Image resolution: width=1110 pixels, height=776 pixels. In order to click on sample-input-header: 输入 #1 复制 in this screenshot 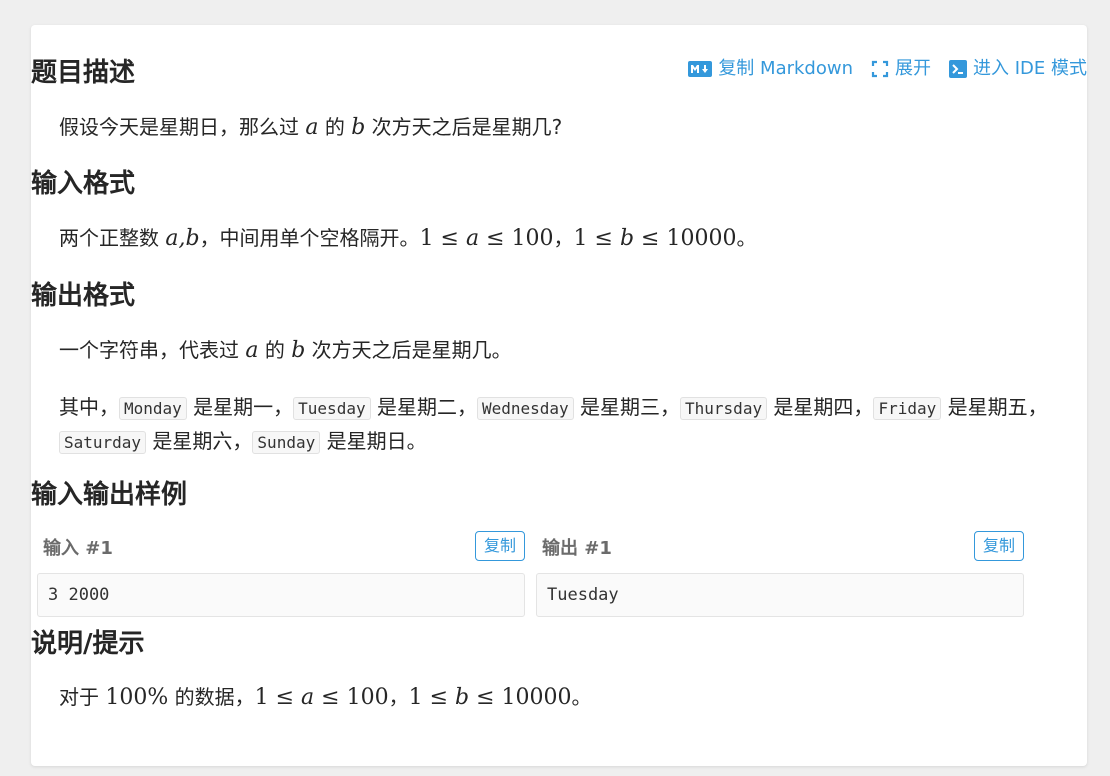, I will do `click(281, 546)`.